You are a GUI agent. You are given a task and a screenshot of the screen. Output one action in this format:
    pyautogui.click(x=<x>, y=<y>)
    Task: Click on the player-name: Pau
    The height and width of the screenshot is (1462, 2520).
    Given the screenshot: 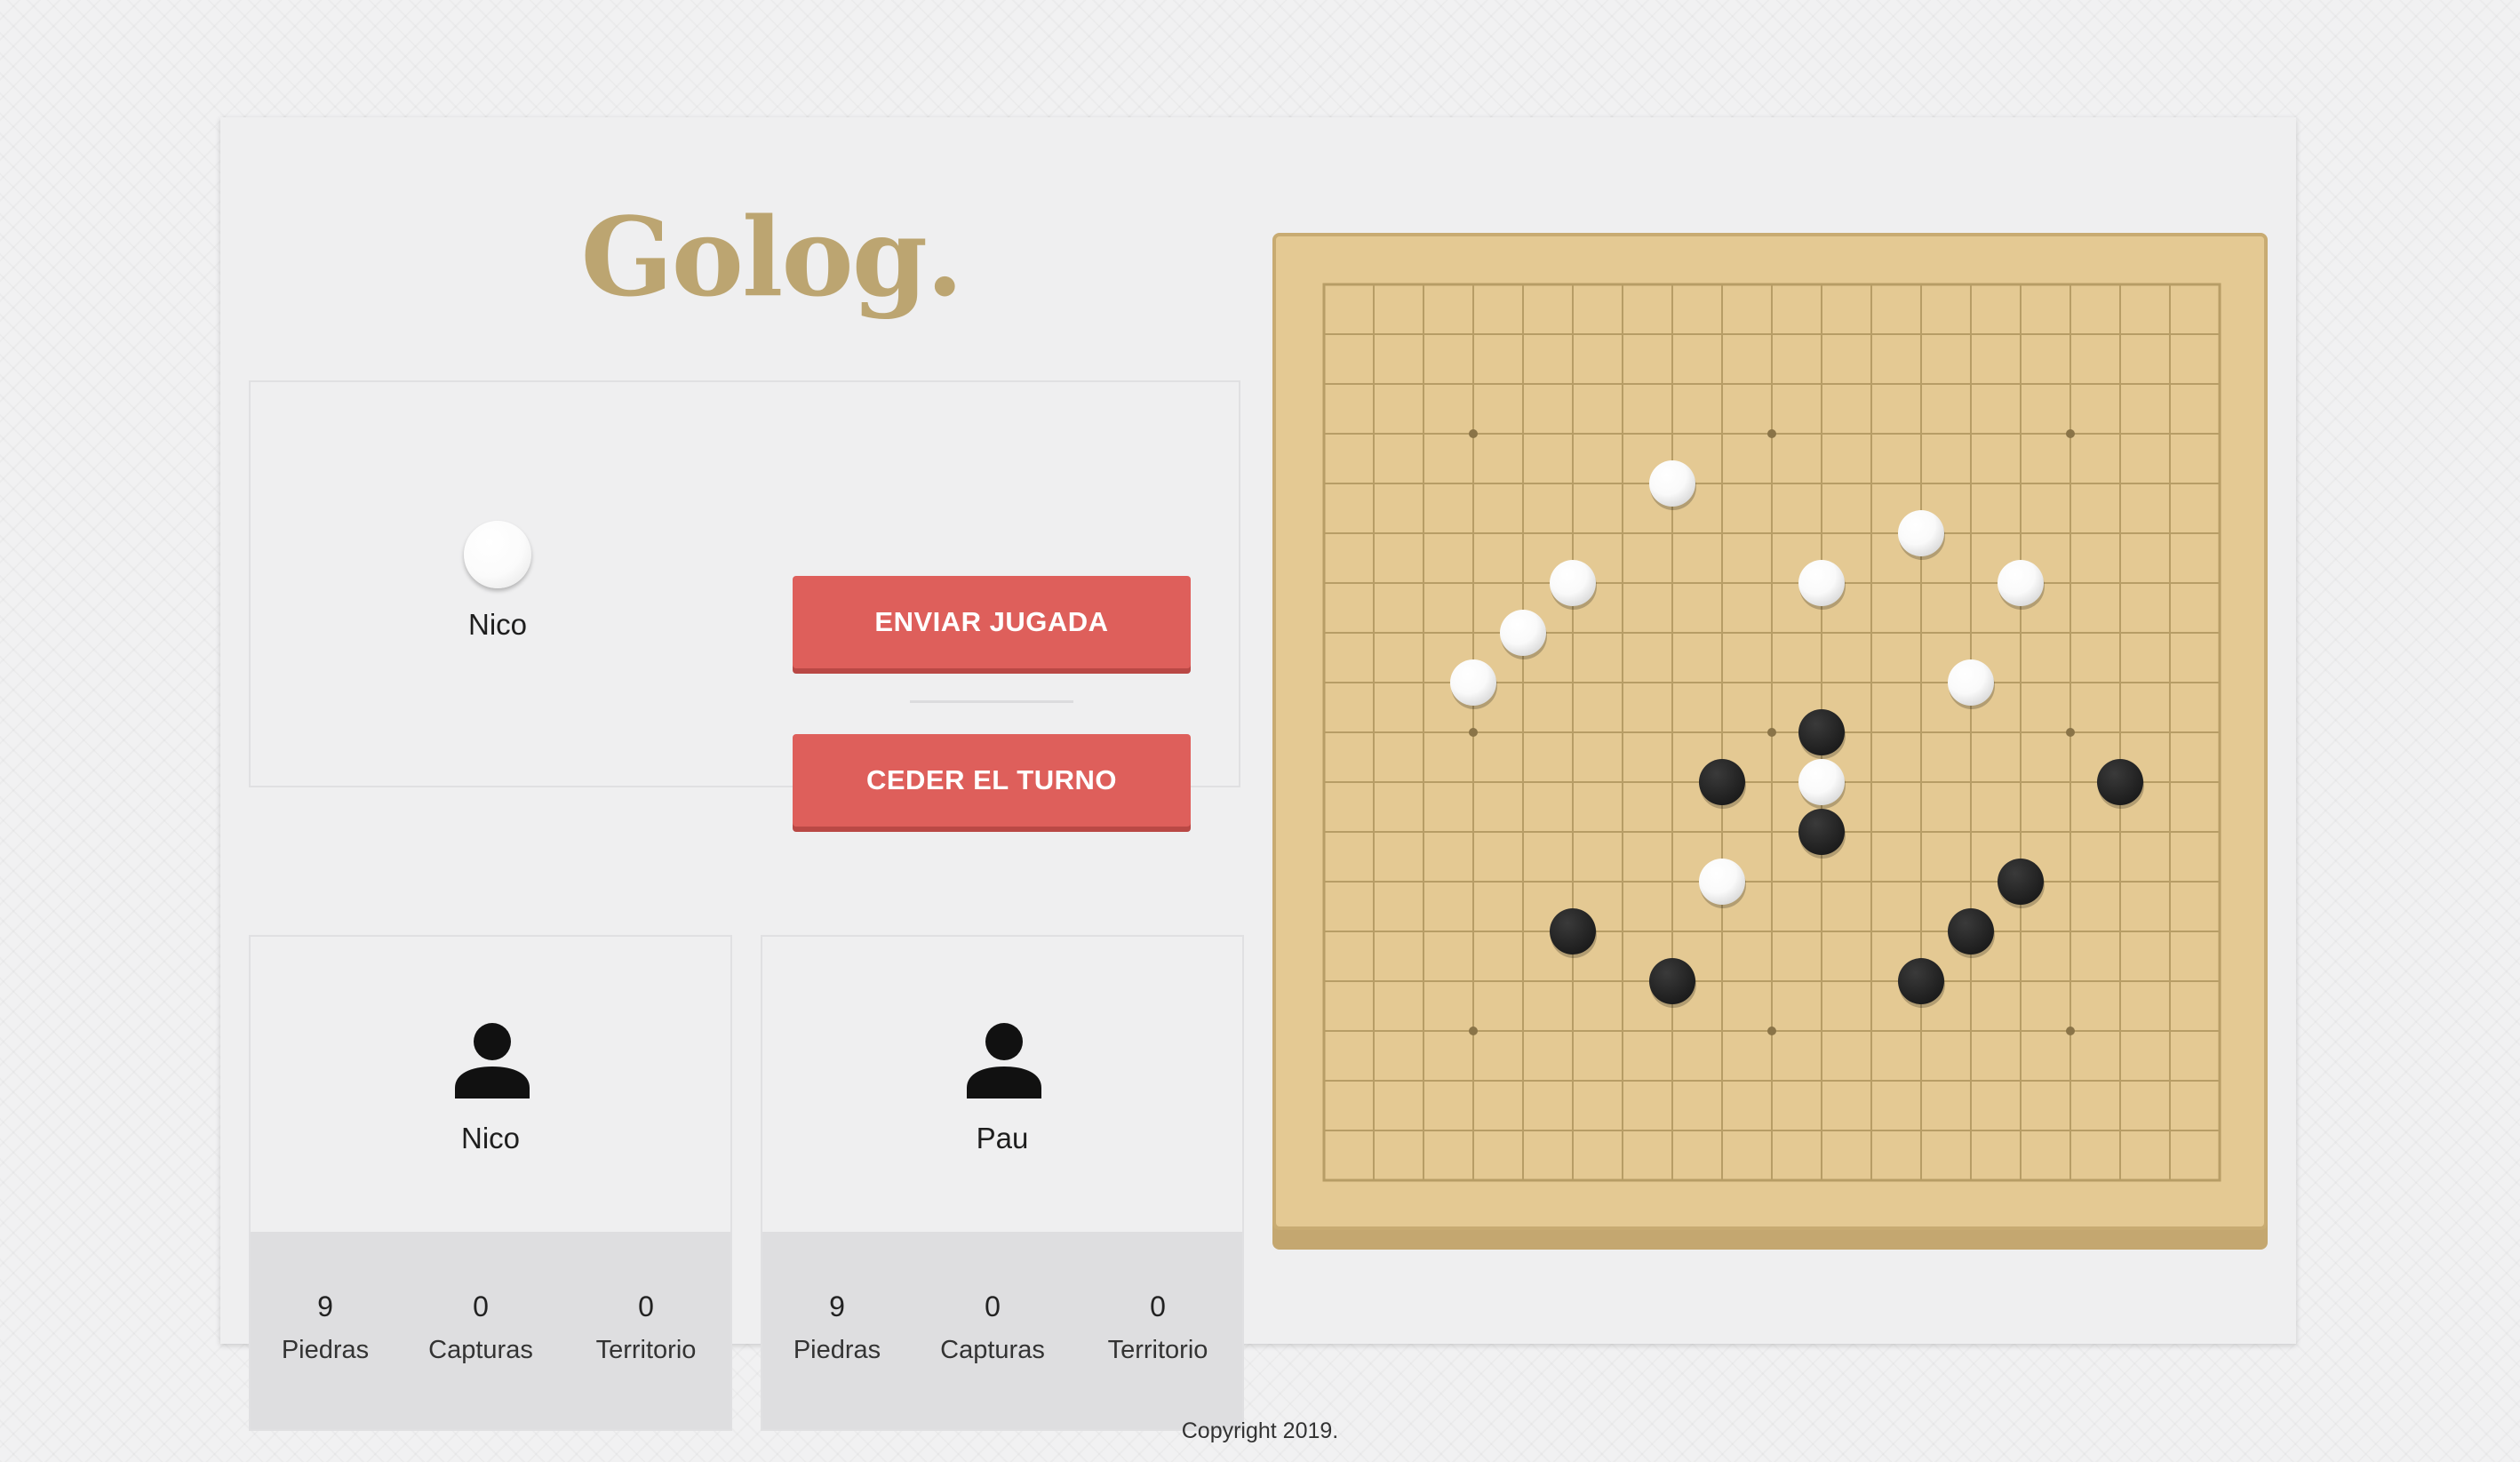 What is the action you would take?
    pyautogui.click(x=1002, y=1138)
    